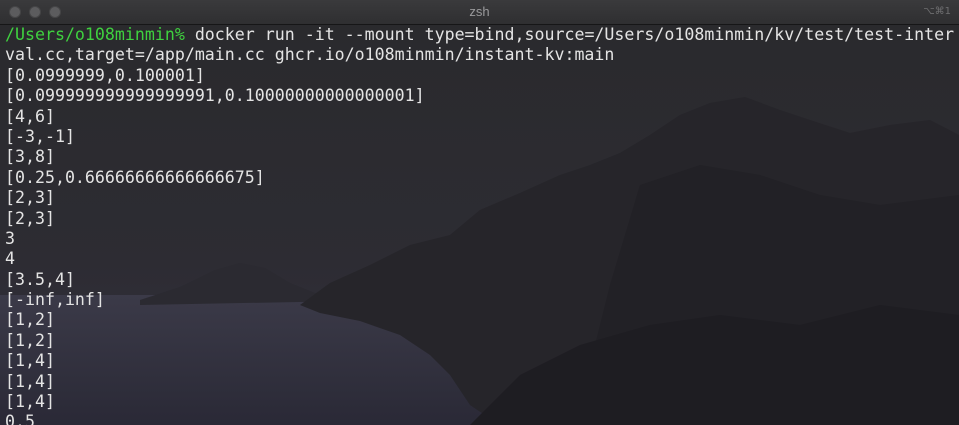 This screenshot has width=959, height=425. What do you see at coordinates (30, 157) in the screenshot?
I see `output-line: [3,8]` at bounding box center [30, 157].